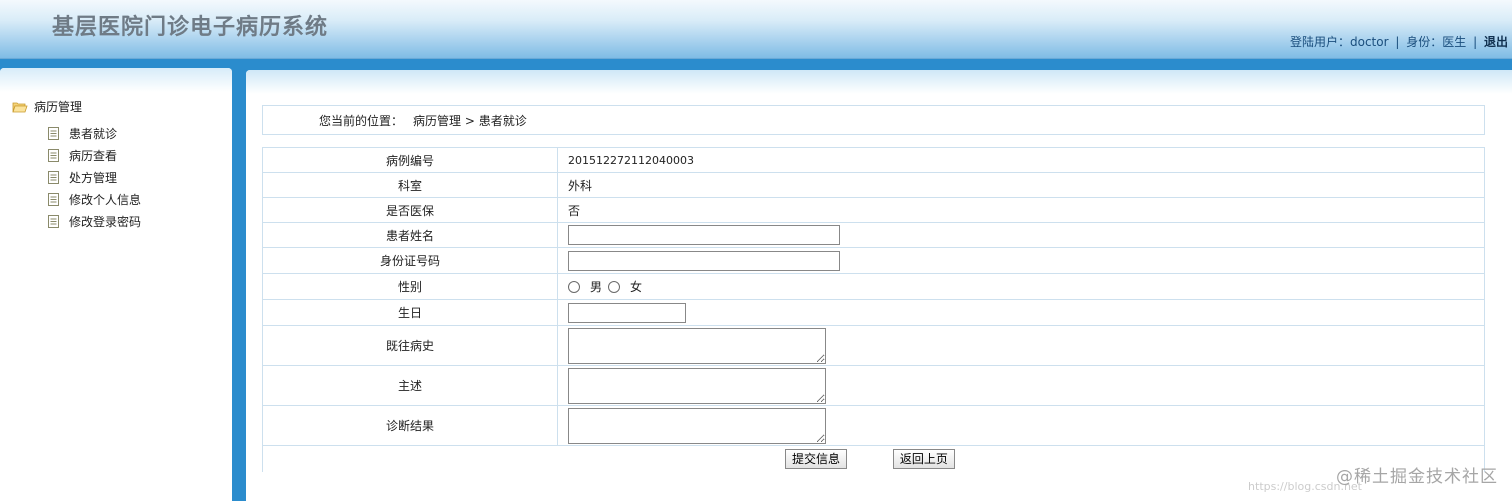  I want to click on dept-value: 外科, so click(1021, 185).